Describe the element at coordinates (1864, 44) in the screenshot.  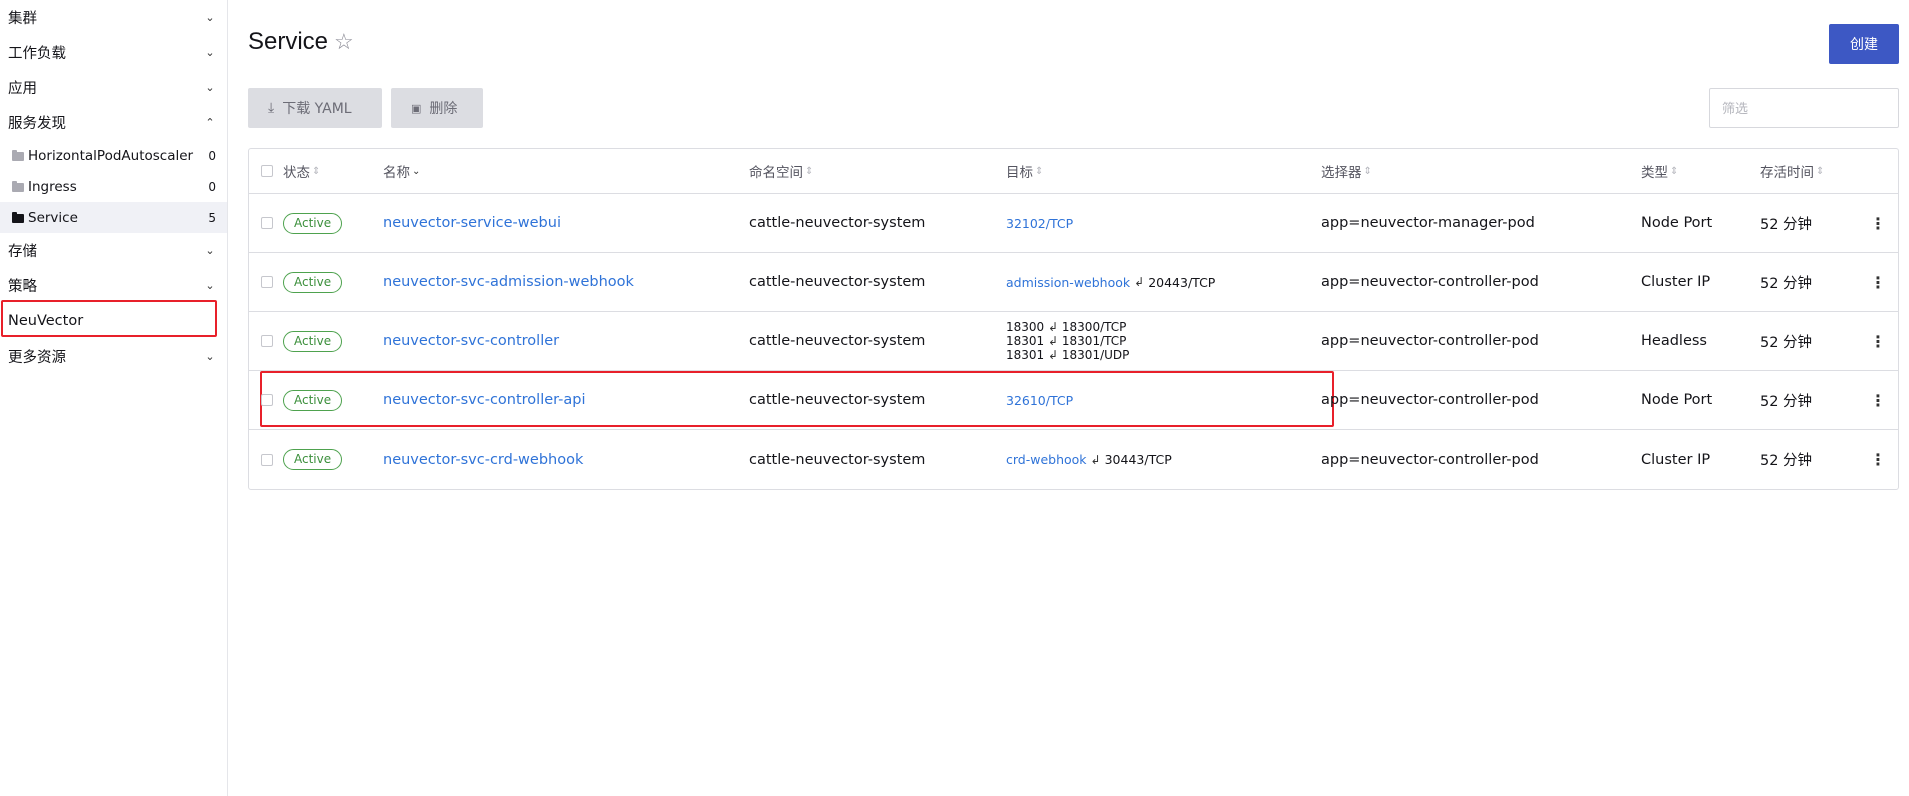
I see `create-button: 创建` at that location.